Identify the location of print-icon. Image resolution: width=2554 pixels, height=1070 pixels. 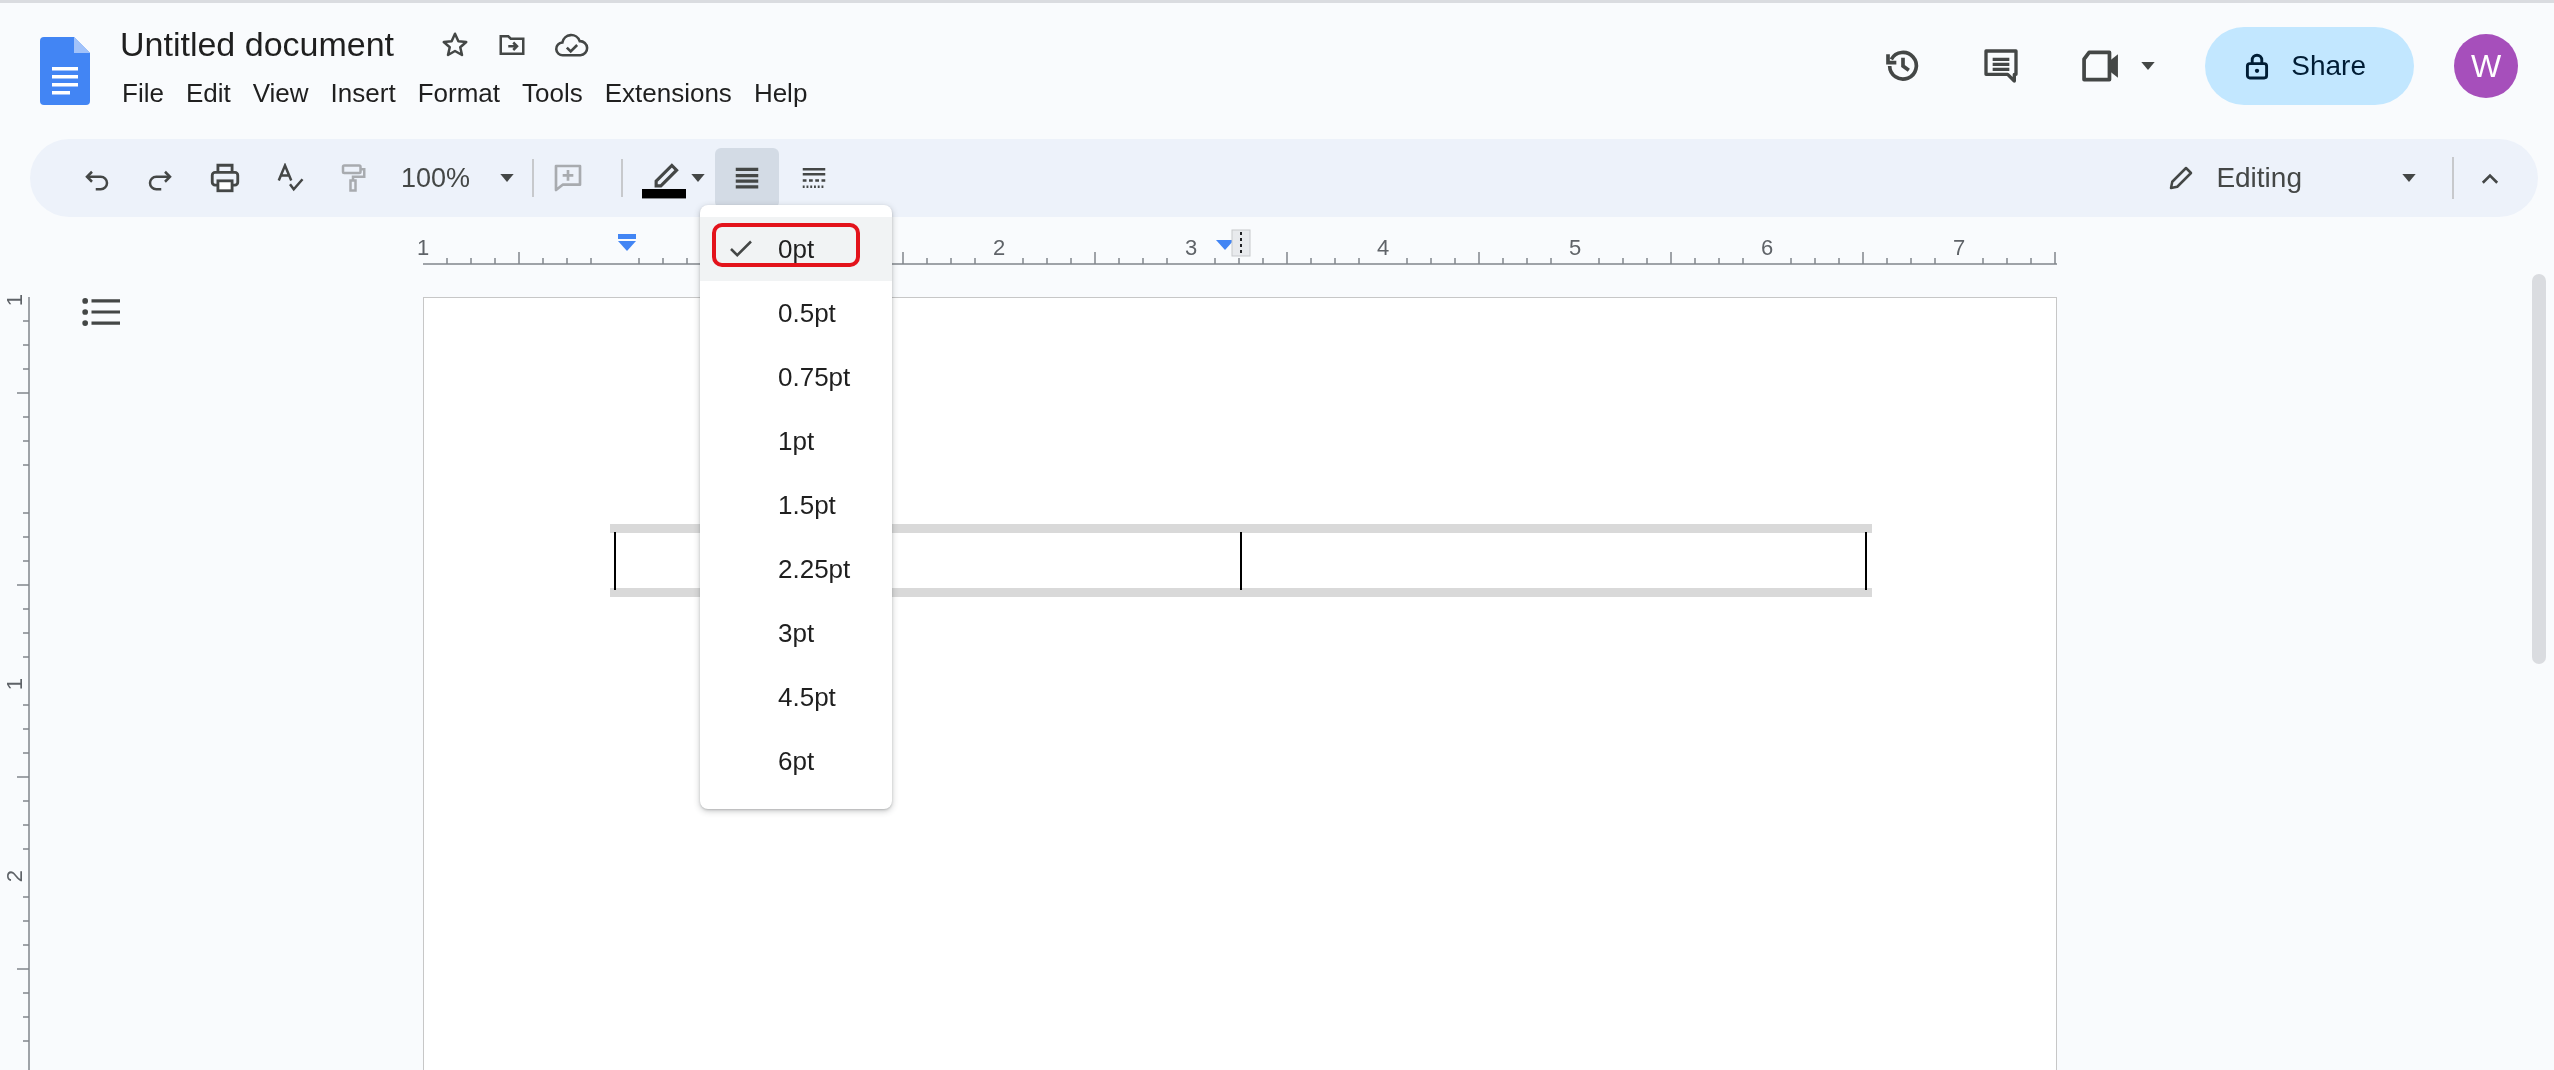
(225, 178).